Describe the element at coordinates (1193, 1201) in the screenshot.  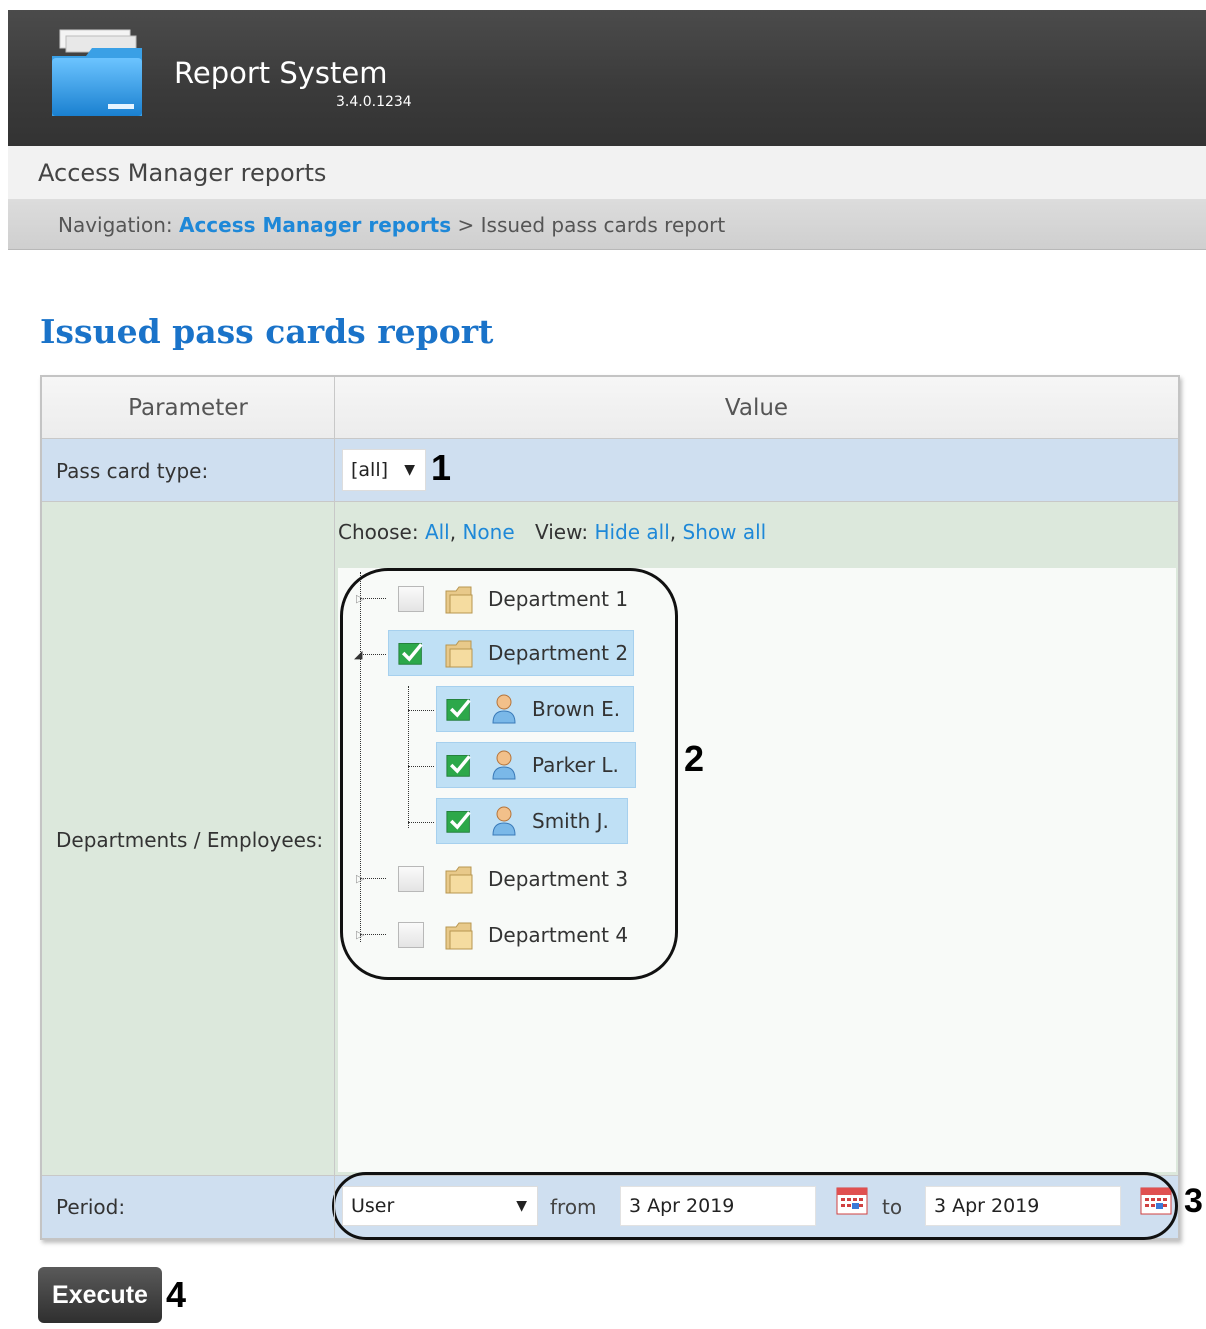
I see `callout-3: 3` at that location.